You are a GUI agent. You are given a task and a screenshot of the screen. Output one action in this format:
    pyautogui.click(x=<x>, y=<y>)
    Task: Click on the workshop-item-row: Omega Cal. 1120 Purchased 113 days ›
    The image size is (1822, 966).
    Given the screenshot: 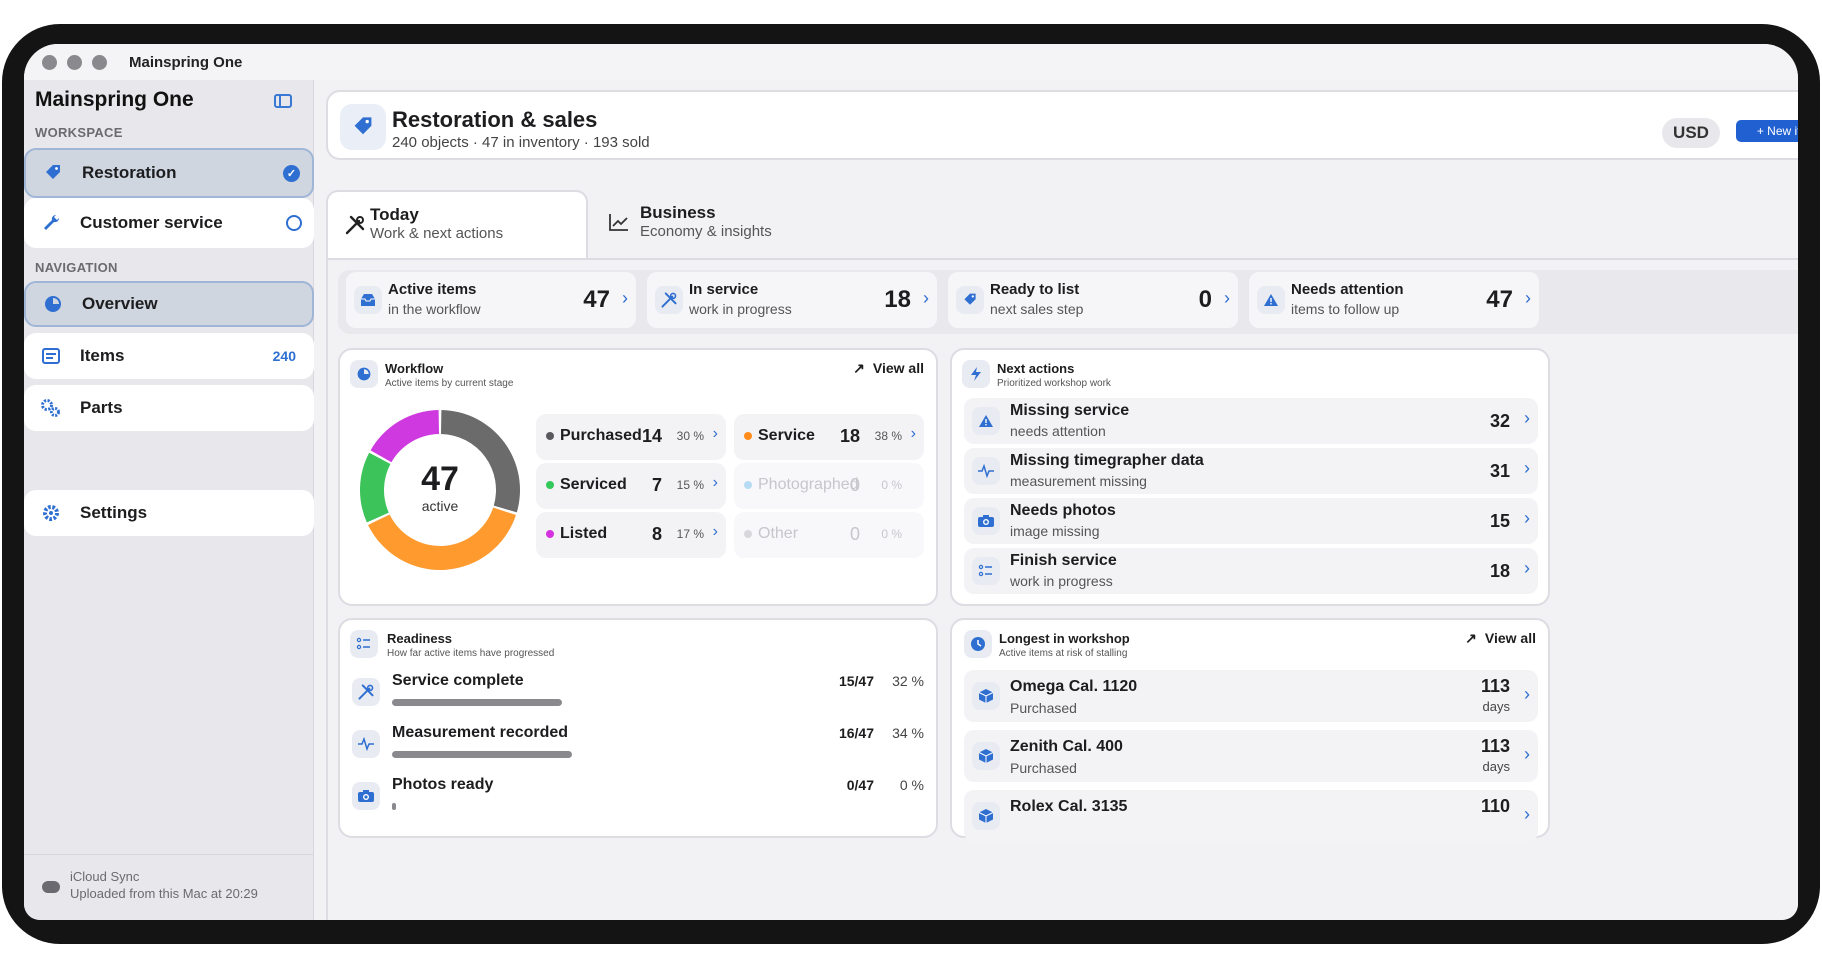 What is the action you would take?
    pyautogui.click(x=1251, y=696)
    